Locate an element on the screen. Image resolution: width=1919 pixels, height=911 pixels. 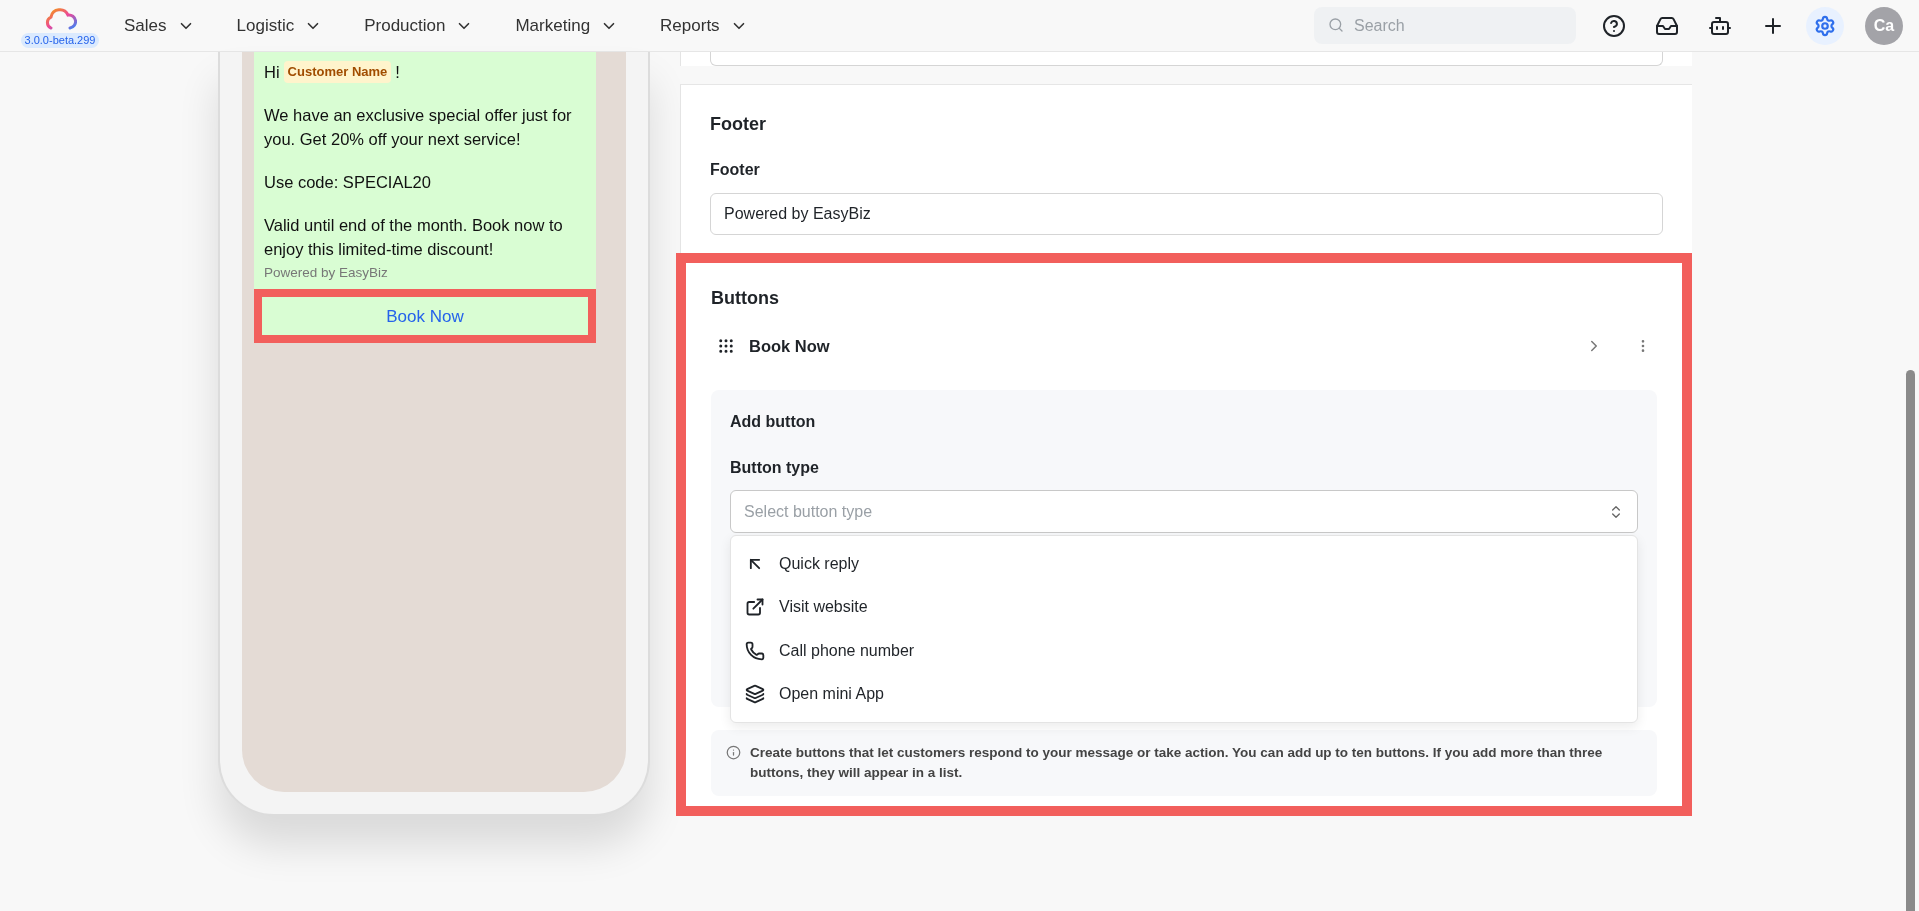
message-text: We have an exclusive special offer just for you. Get 20% off your next service! is located at coordinates (418, 127).